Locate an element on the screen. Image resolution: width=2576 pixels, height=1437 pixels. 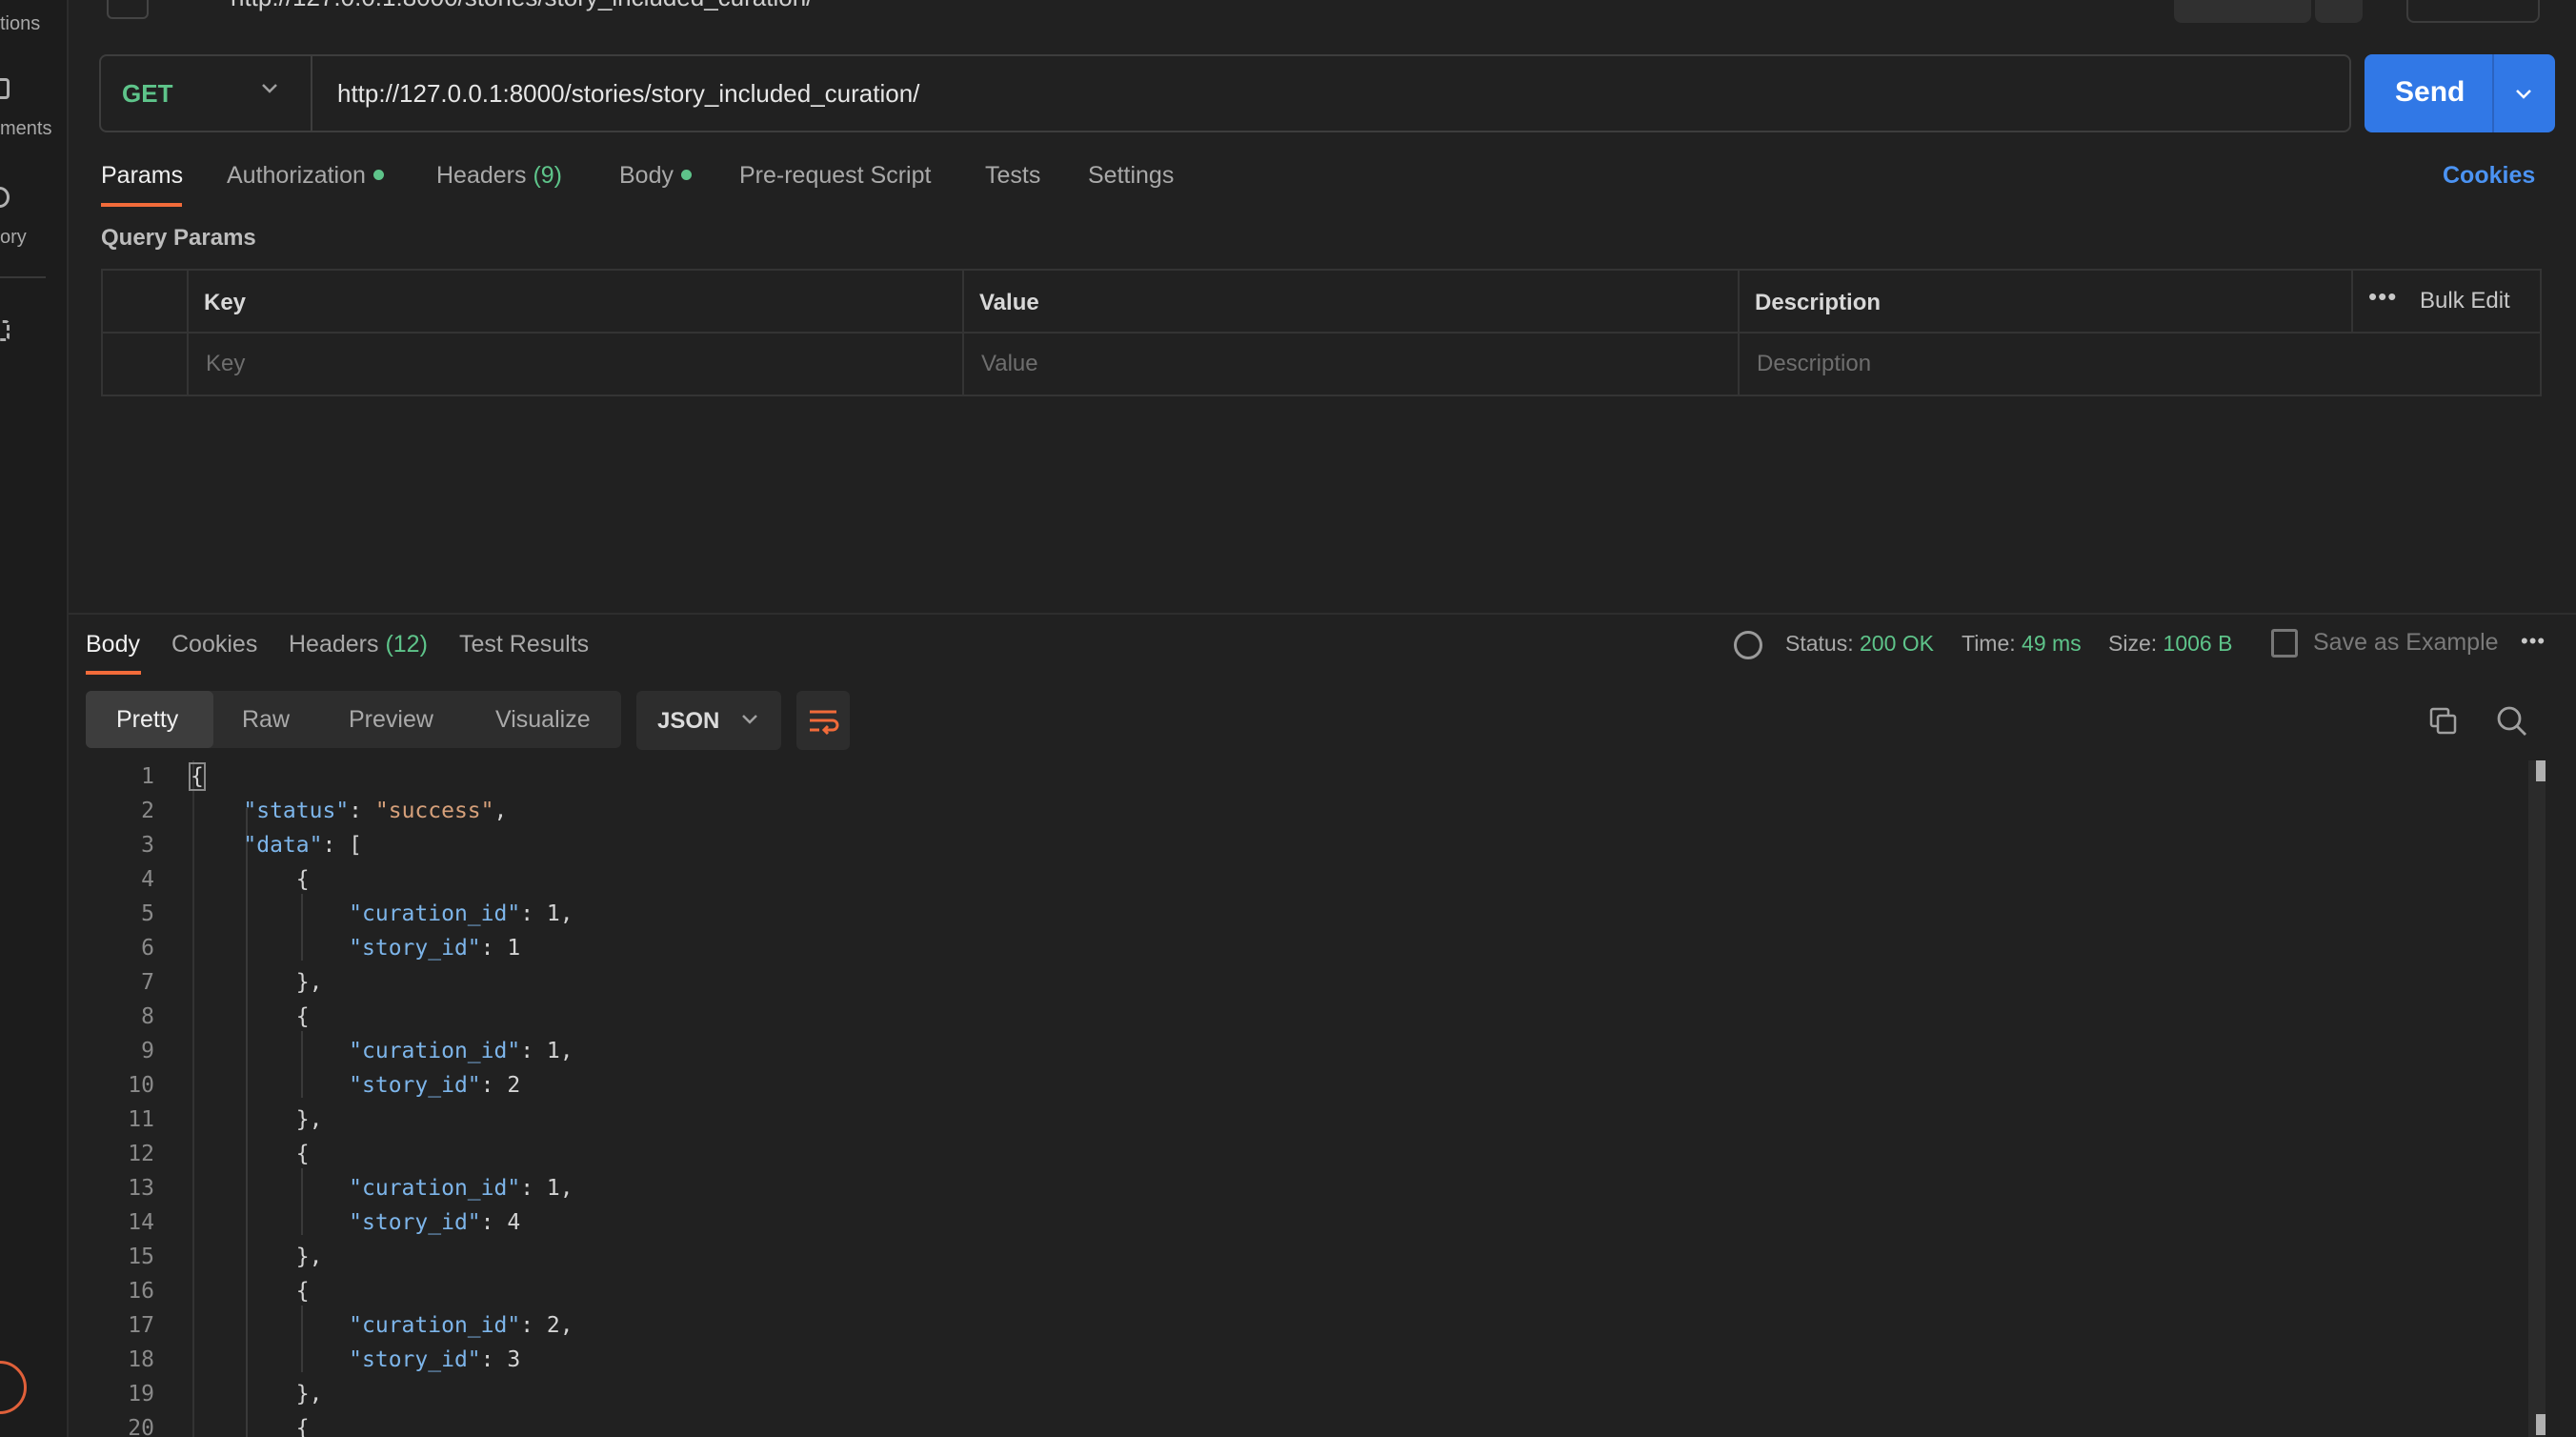
response-size: Size: 1006 B is located at coordinates (2170, 644).